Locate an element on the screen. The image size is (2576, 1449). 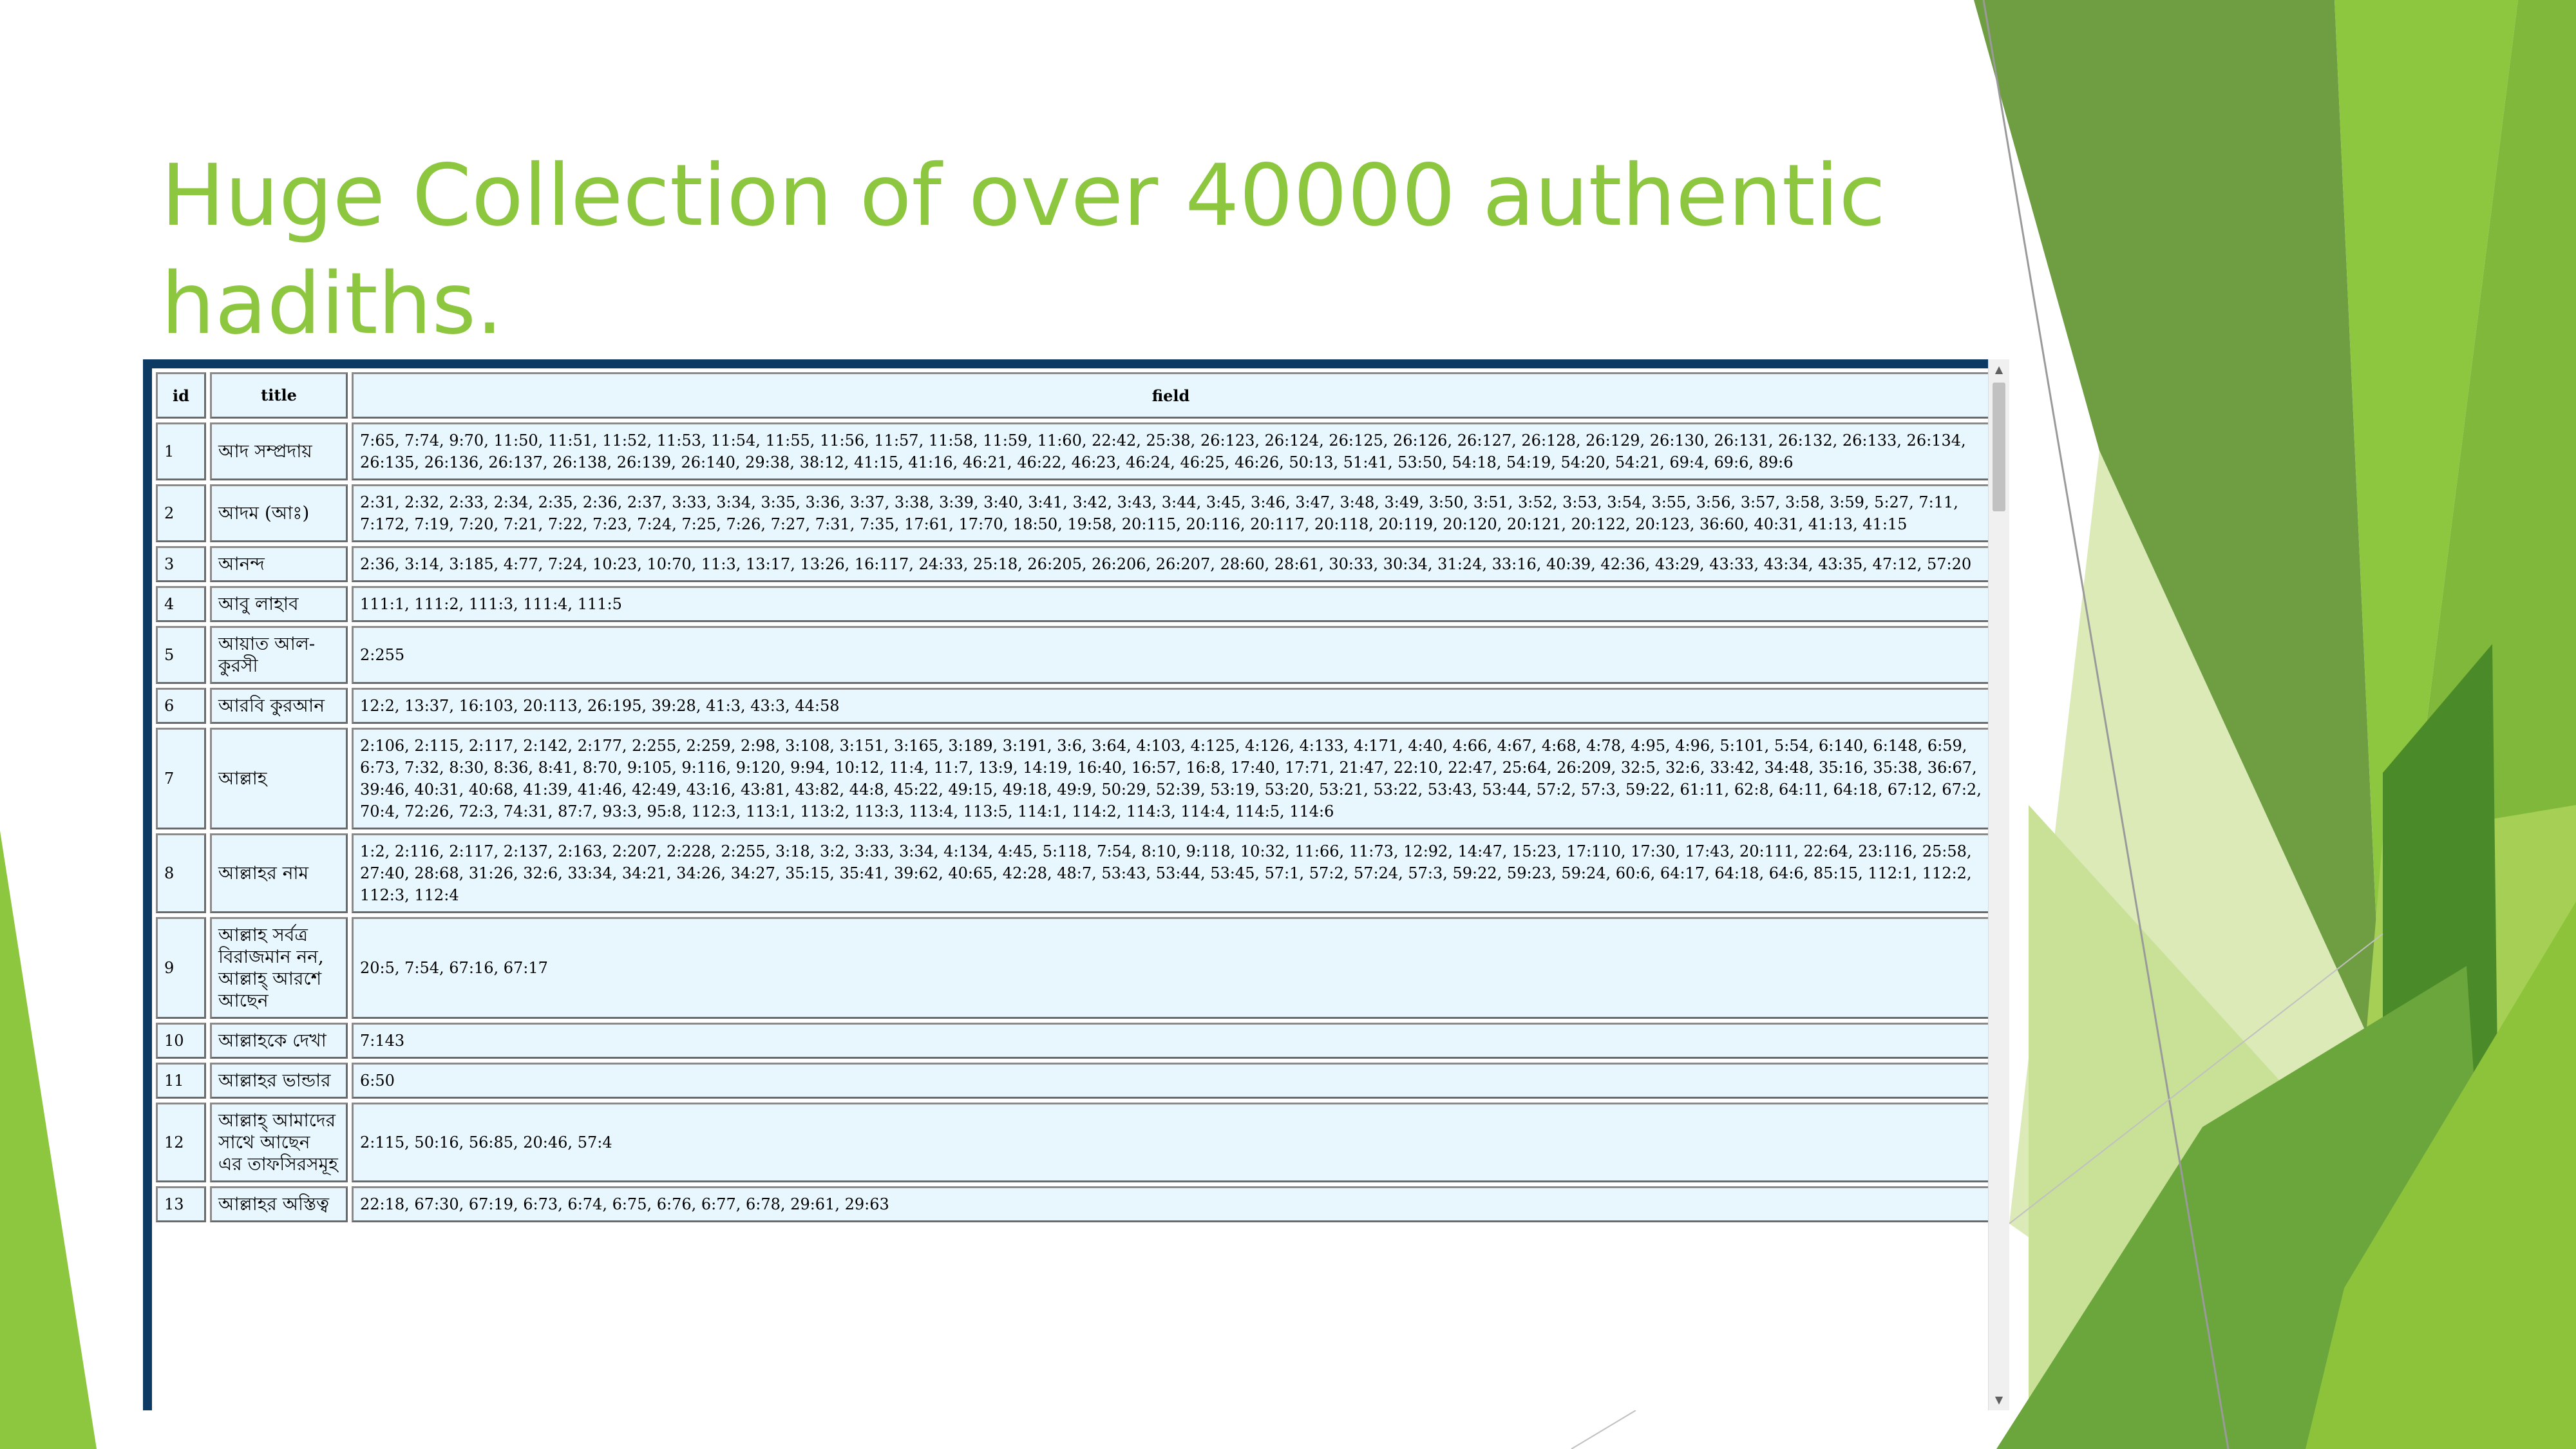
cell-title: আনন্দ is located at coordinates (279, 564).